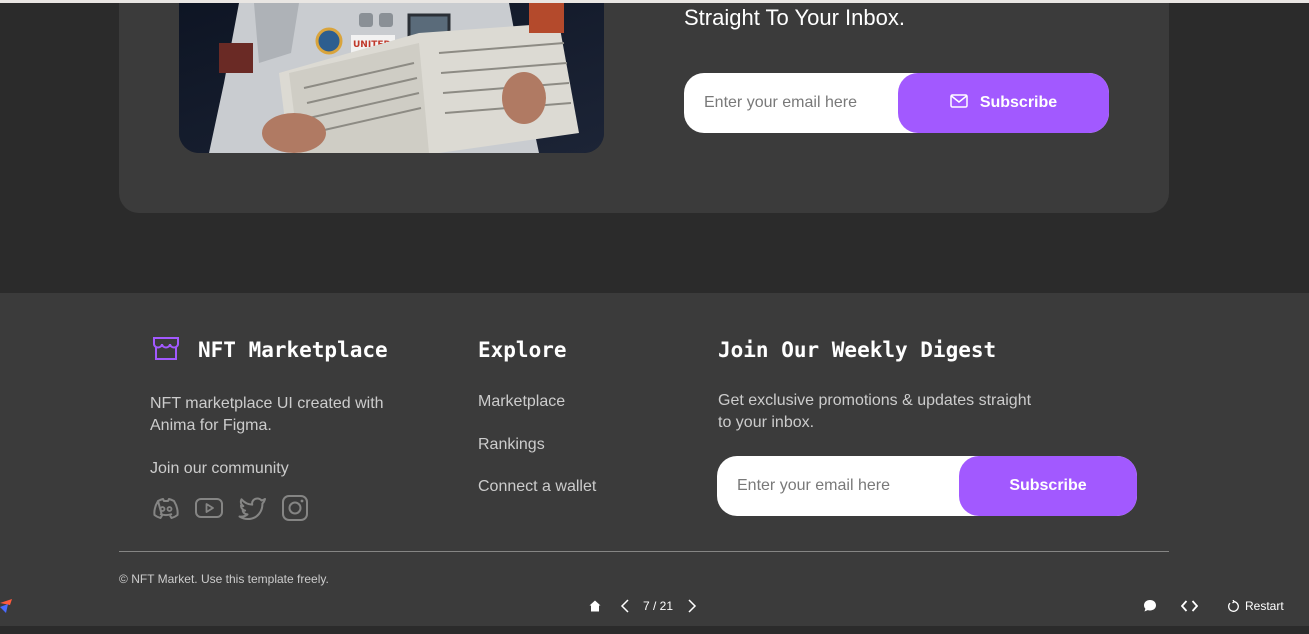 The height and width of the screenshot is (634, 1309). I want to click on envelope-icon, so click(959, 103).